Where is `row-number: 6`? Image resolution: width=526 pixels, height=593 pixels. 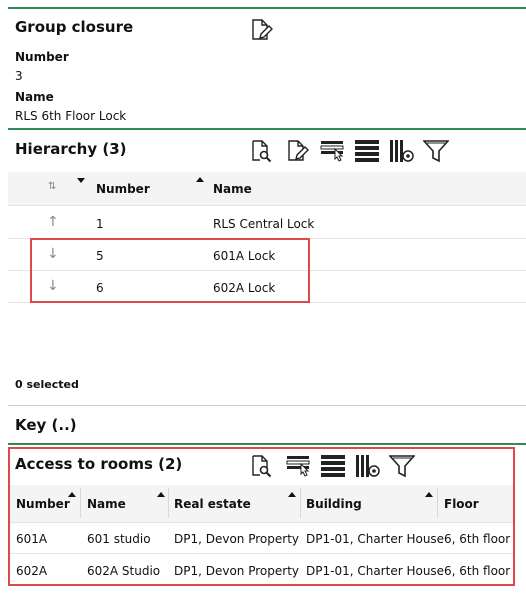
row-number: 6 is located at coordinates (100, 288).